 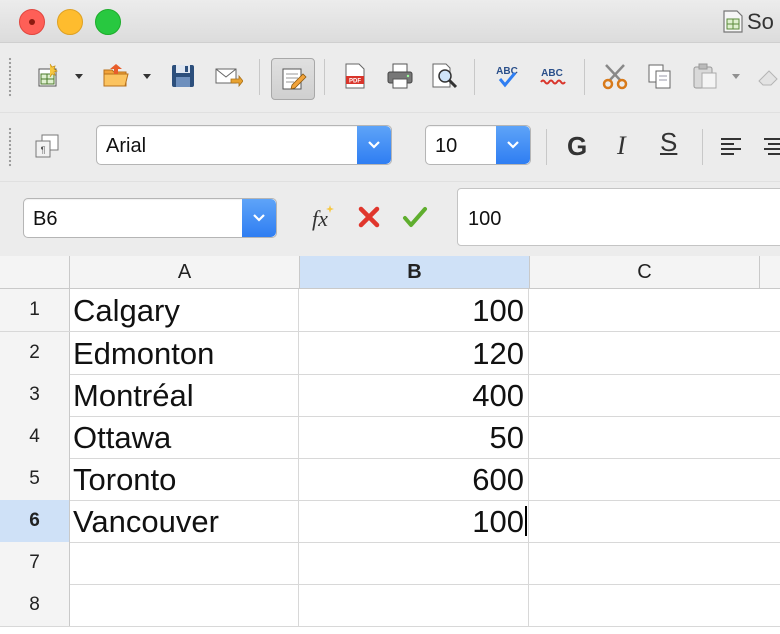 I want to click on table-row: 8, so click(x=390, y=605).